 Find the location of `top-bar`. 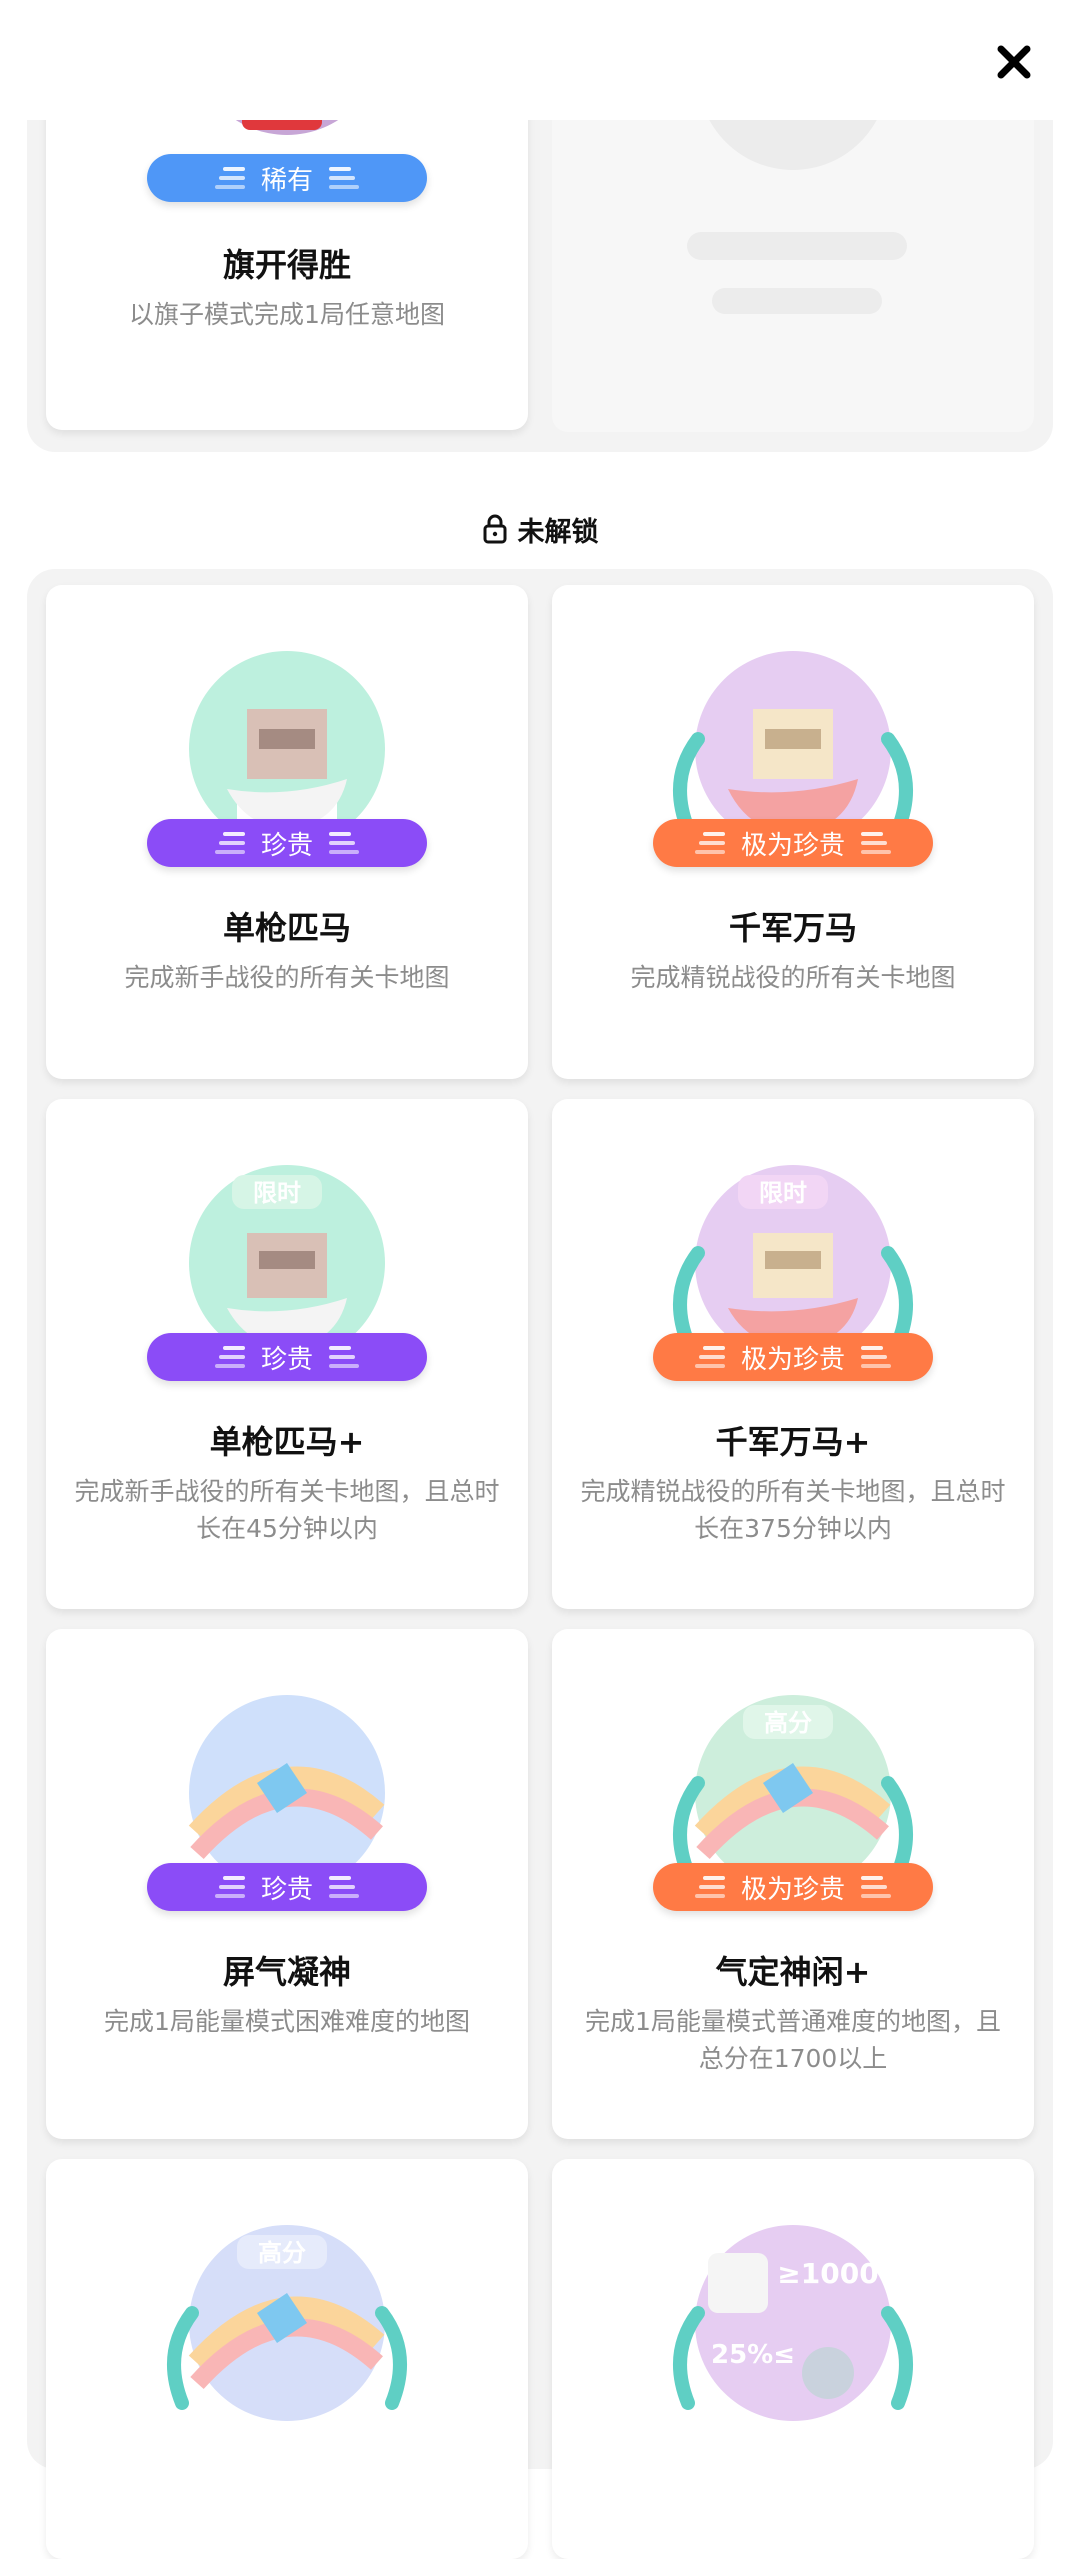

top-bar is located at coordinates (540, 60).